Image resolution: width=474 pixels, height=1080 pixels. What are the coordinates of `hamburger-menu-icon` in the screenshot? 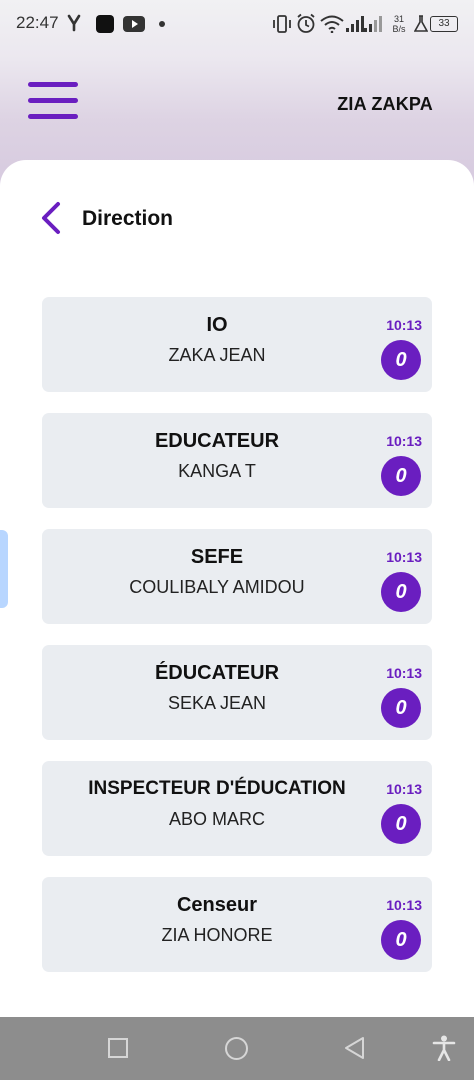 It's located at (54, 101).